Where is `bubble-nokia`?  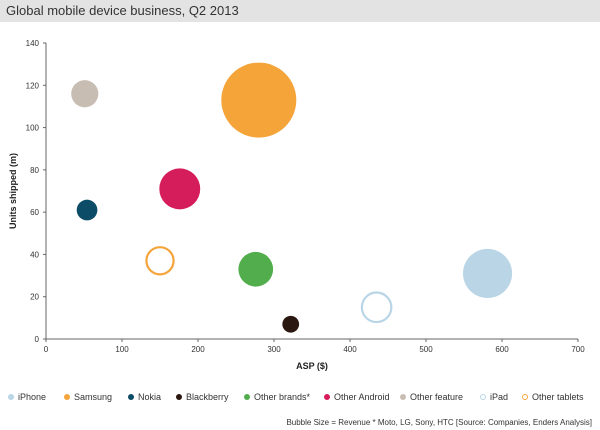
bubble-nokia is located at coordinates (87, 210).